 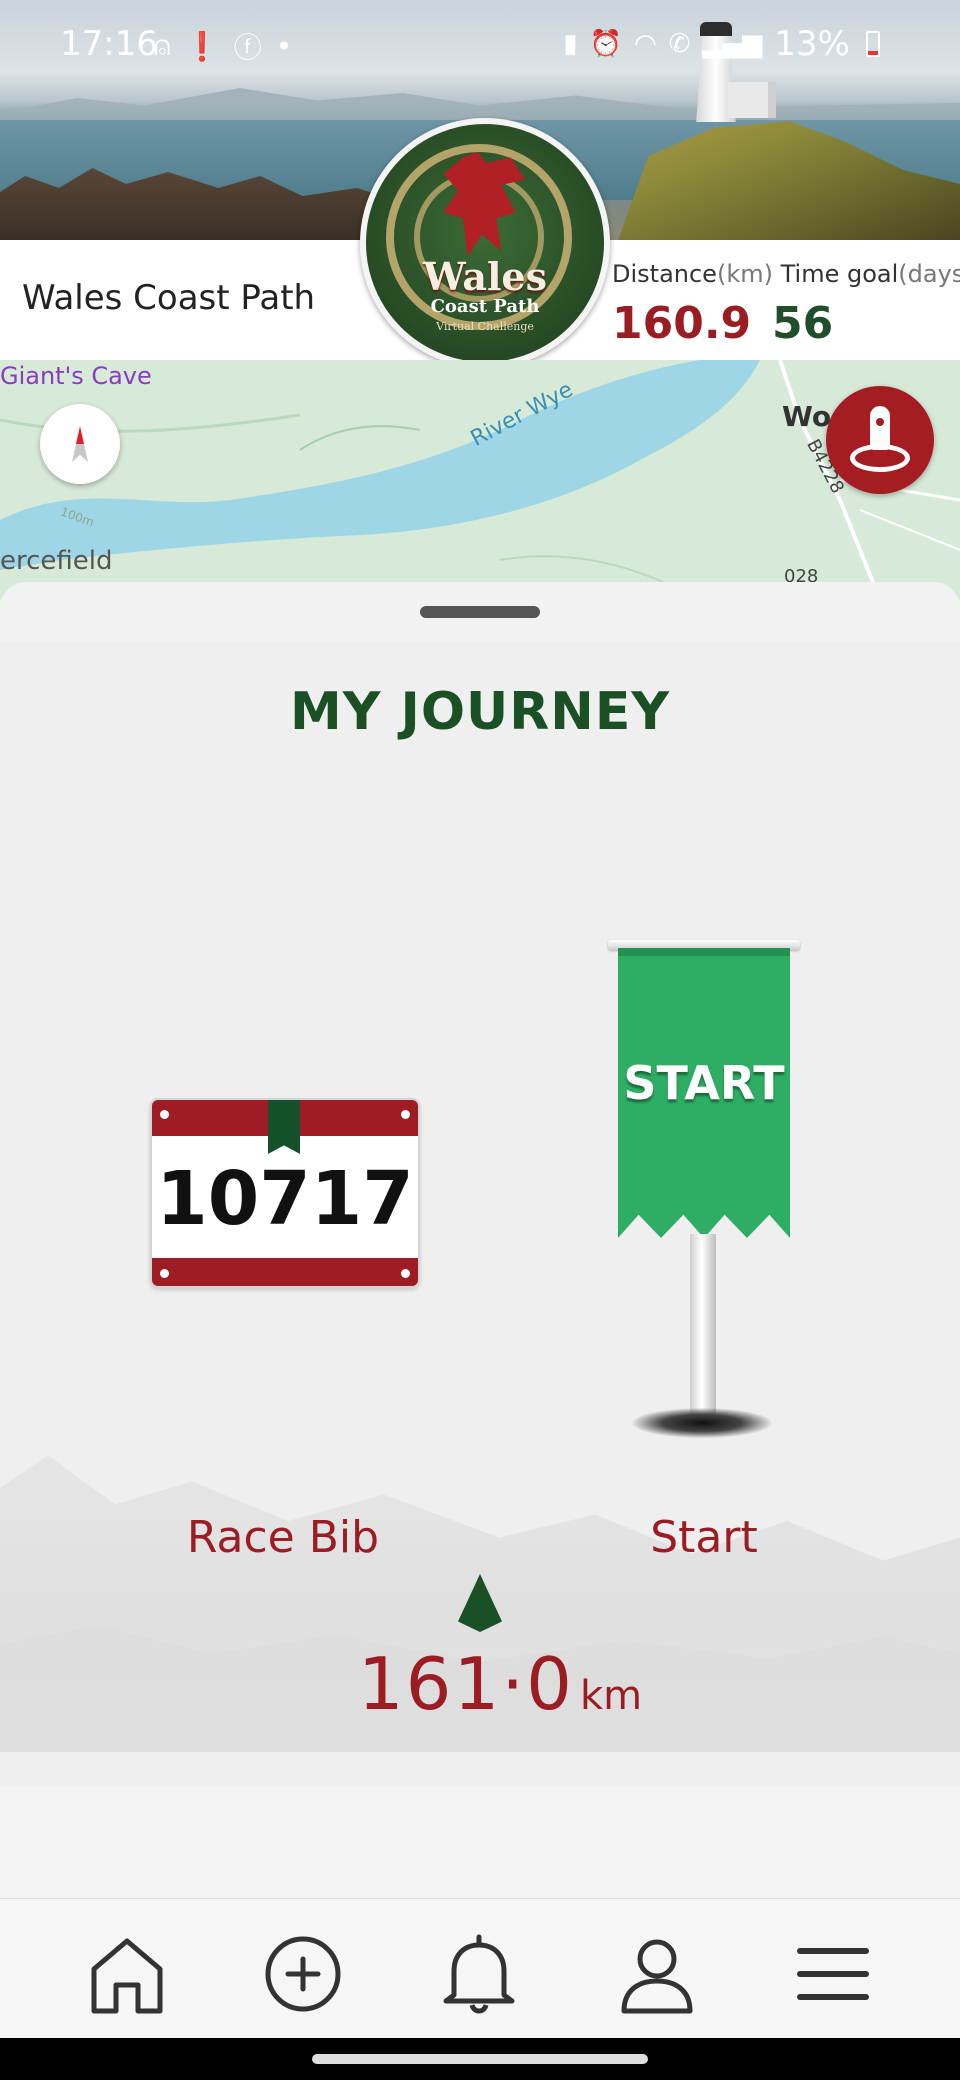 I want to click on home-indicator, so click(x=480, y=2059).